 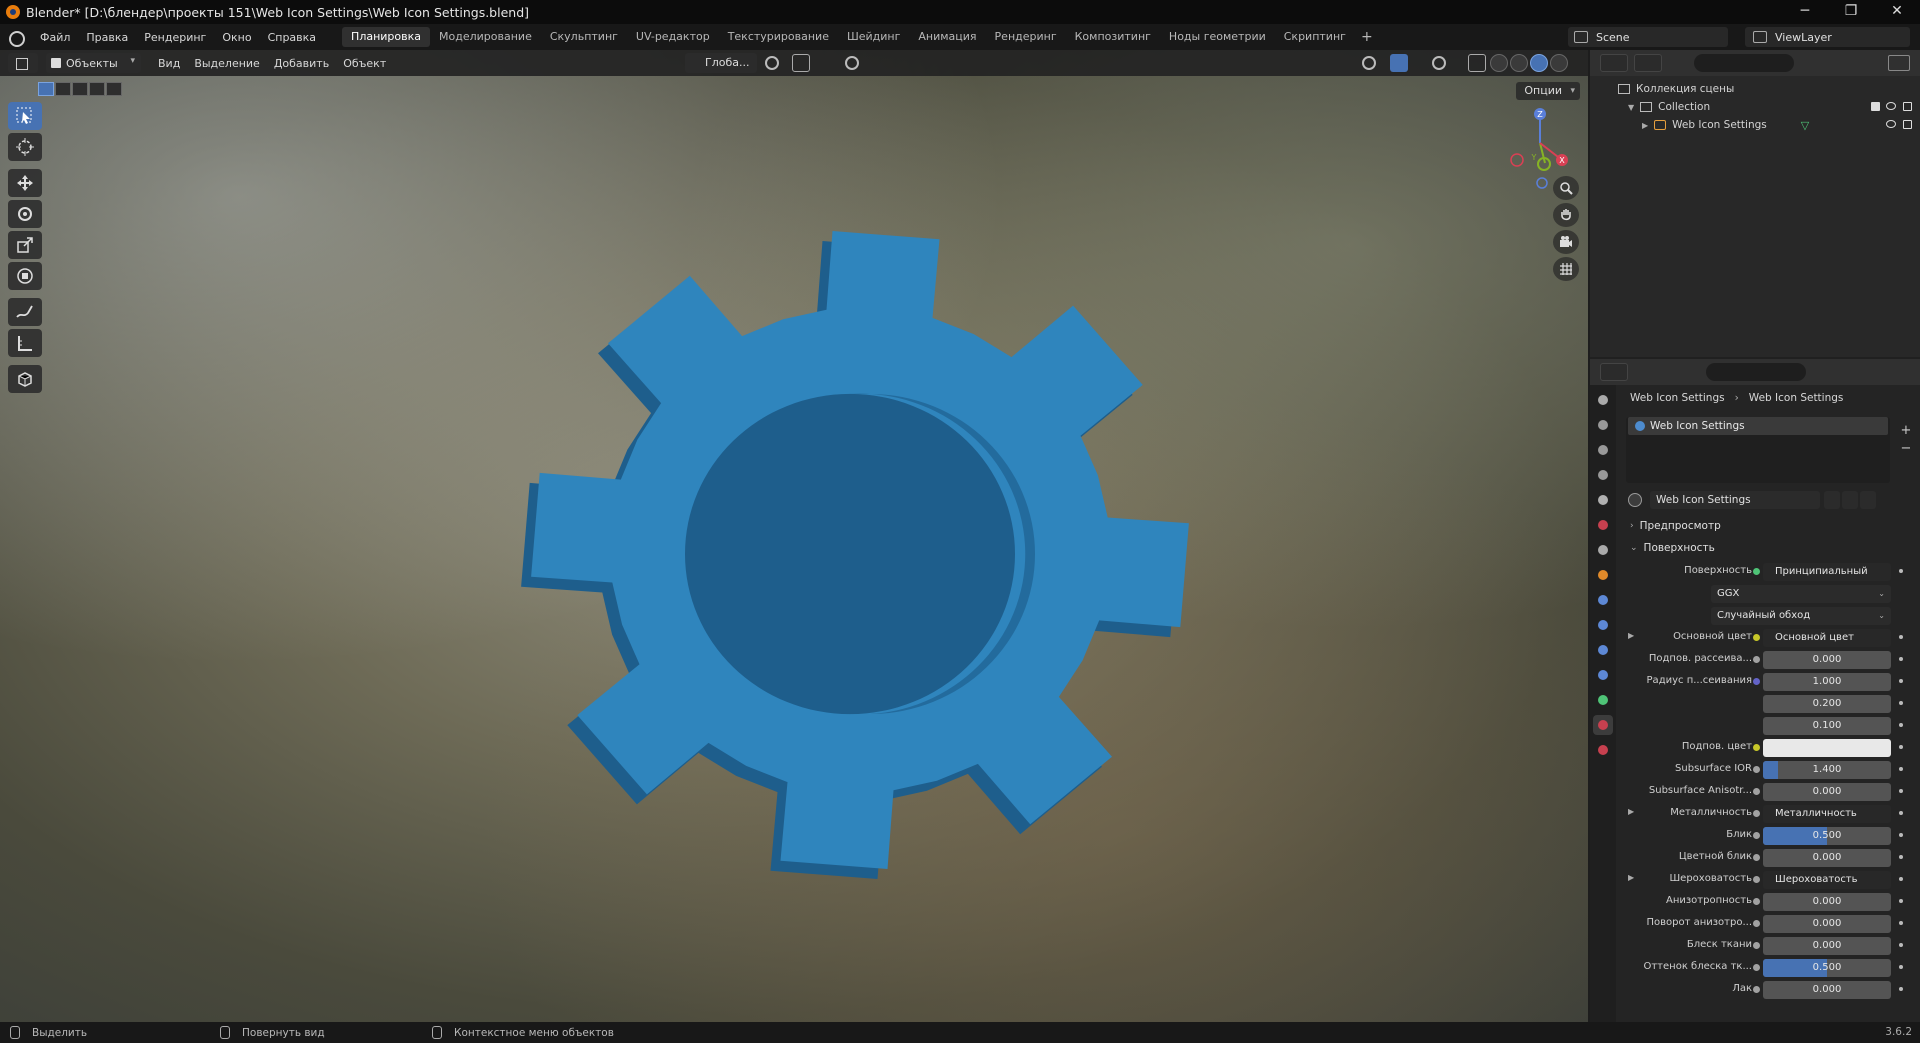 I want to click on number-field: 0.200, so click(x=1827, y=704).